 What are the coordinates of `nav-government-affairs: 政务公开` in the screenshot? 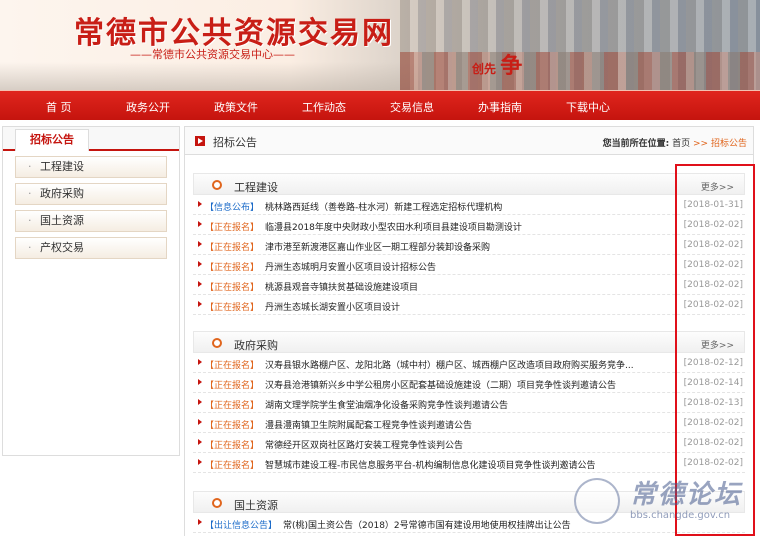 It's located at (148, 107).